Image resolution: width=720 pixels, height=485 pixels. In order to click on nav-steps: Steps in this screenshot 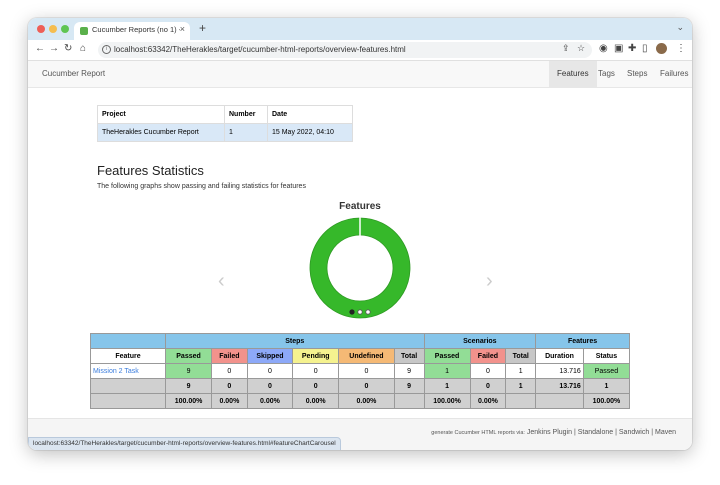, I will do `click(637, 74)`.